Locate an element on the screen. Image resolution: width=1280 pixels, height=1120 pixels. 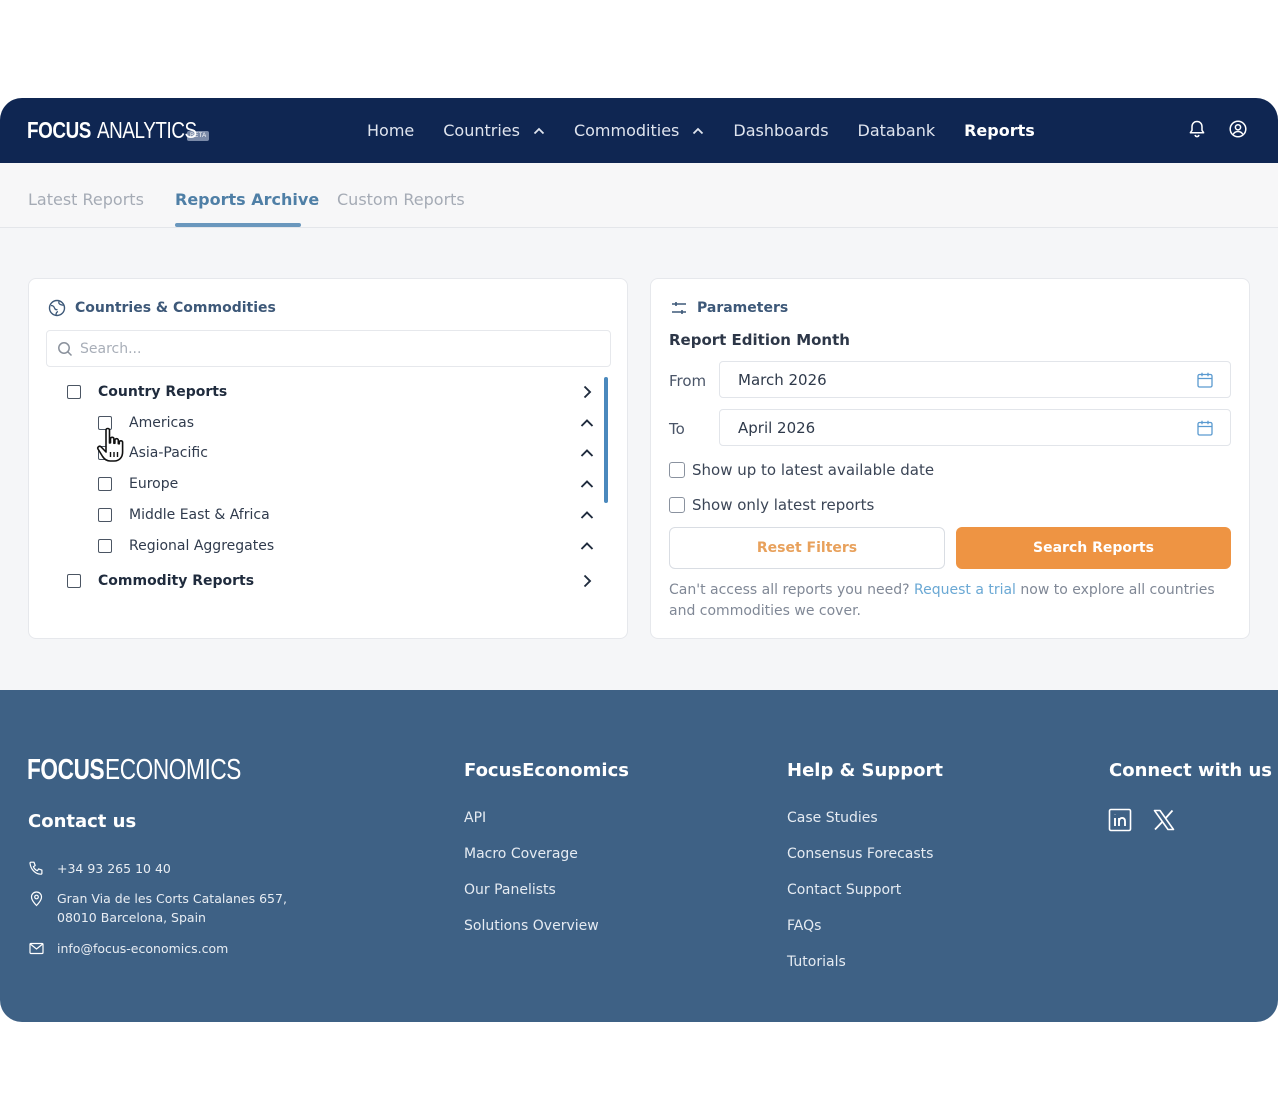
tree-label: Europe is located at coordinates (154, 484).